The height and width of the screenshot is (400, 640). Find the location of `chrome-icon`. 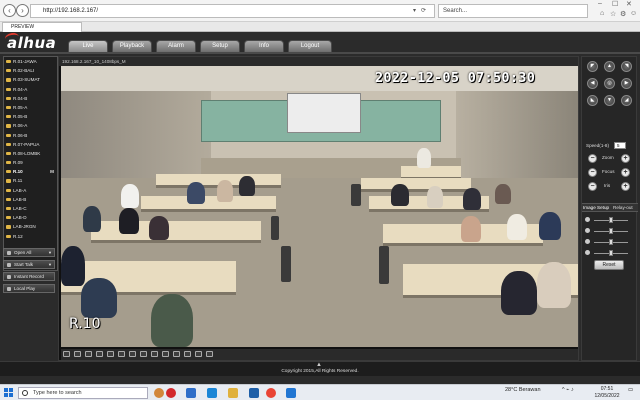

chrome-icon is located at coordinates (271, 393).